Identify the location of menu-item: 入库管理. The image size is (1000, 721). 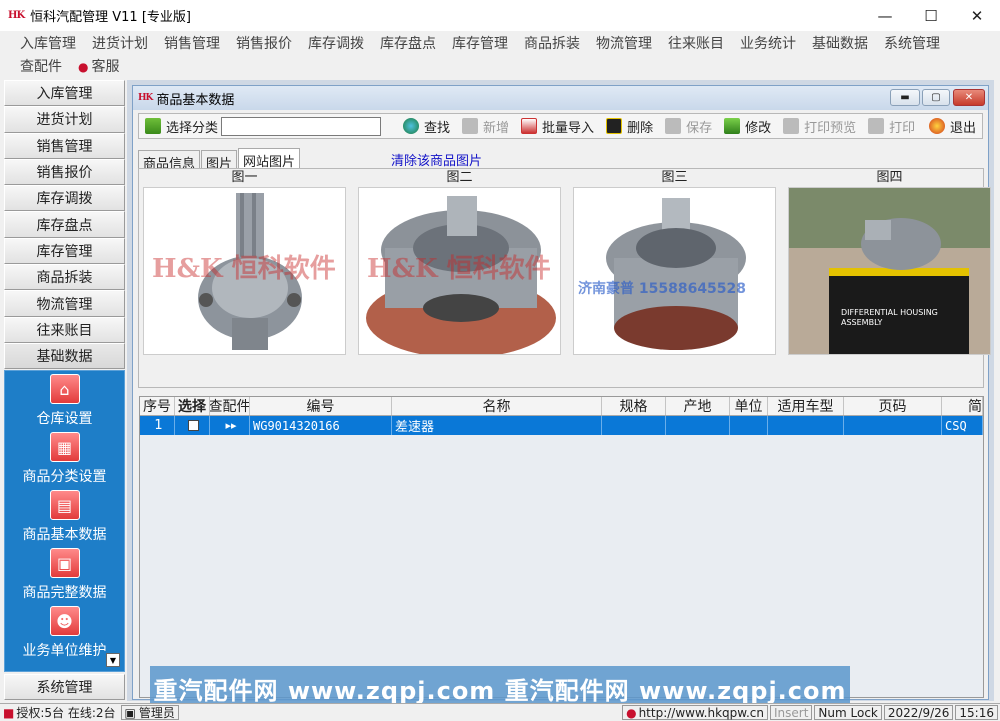
(48, 43).